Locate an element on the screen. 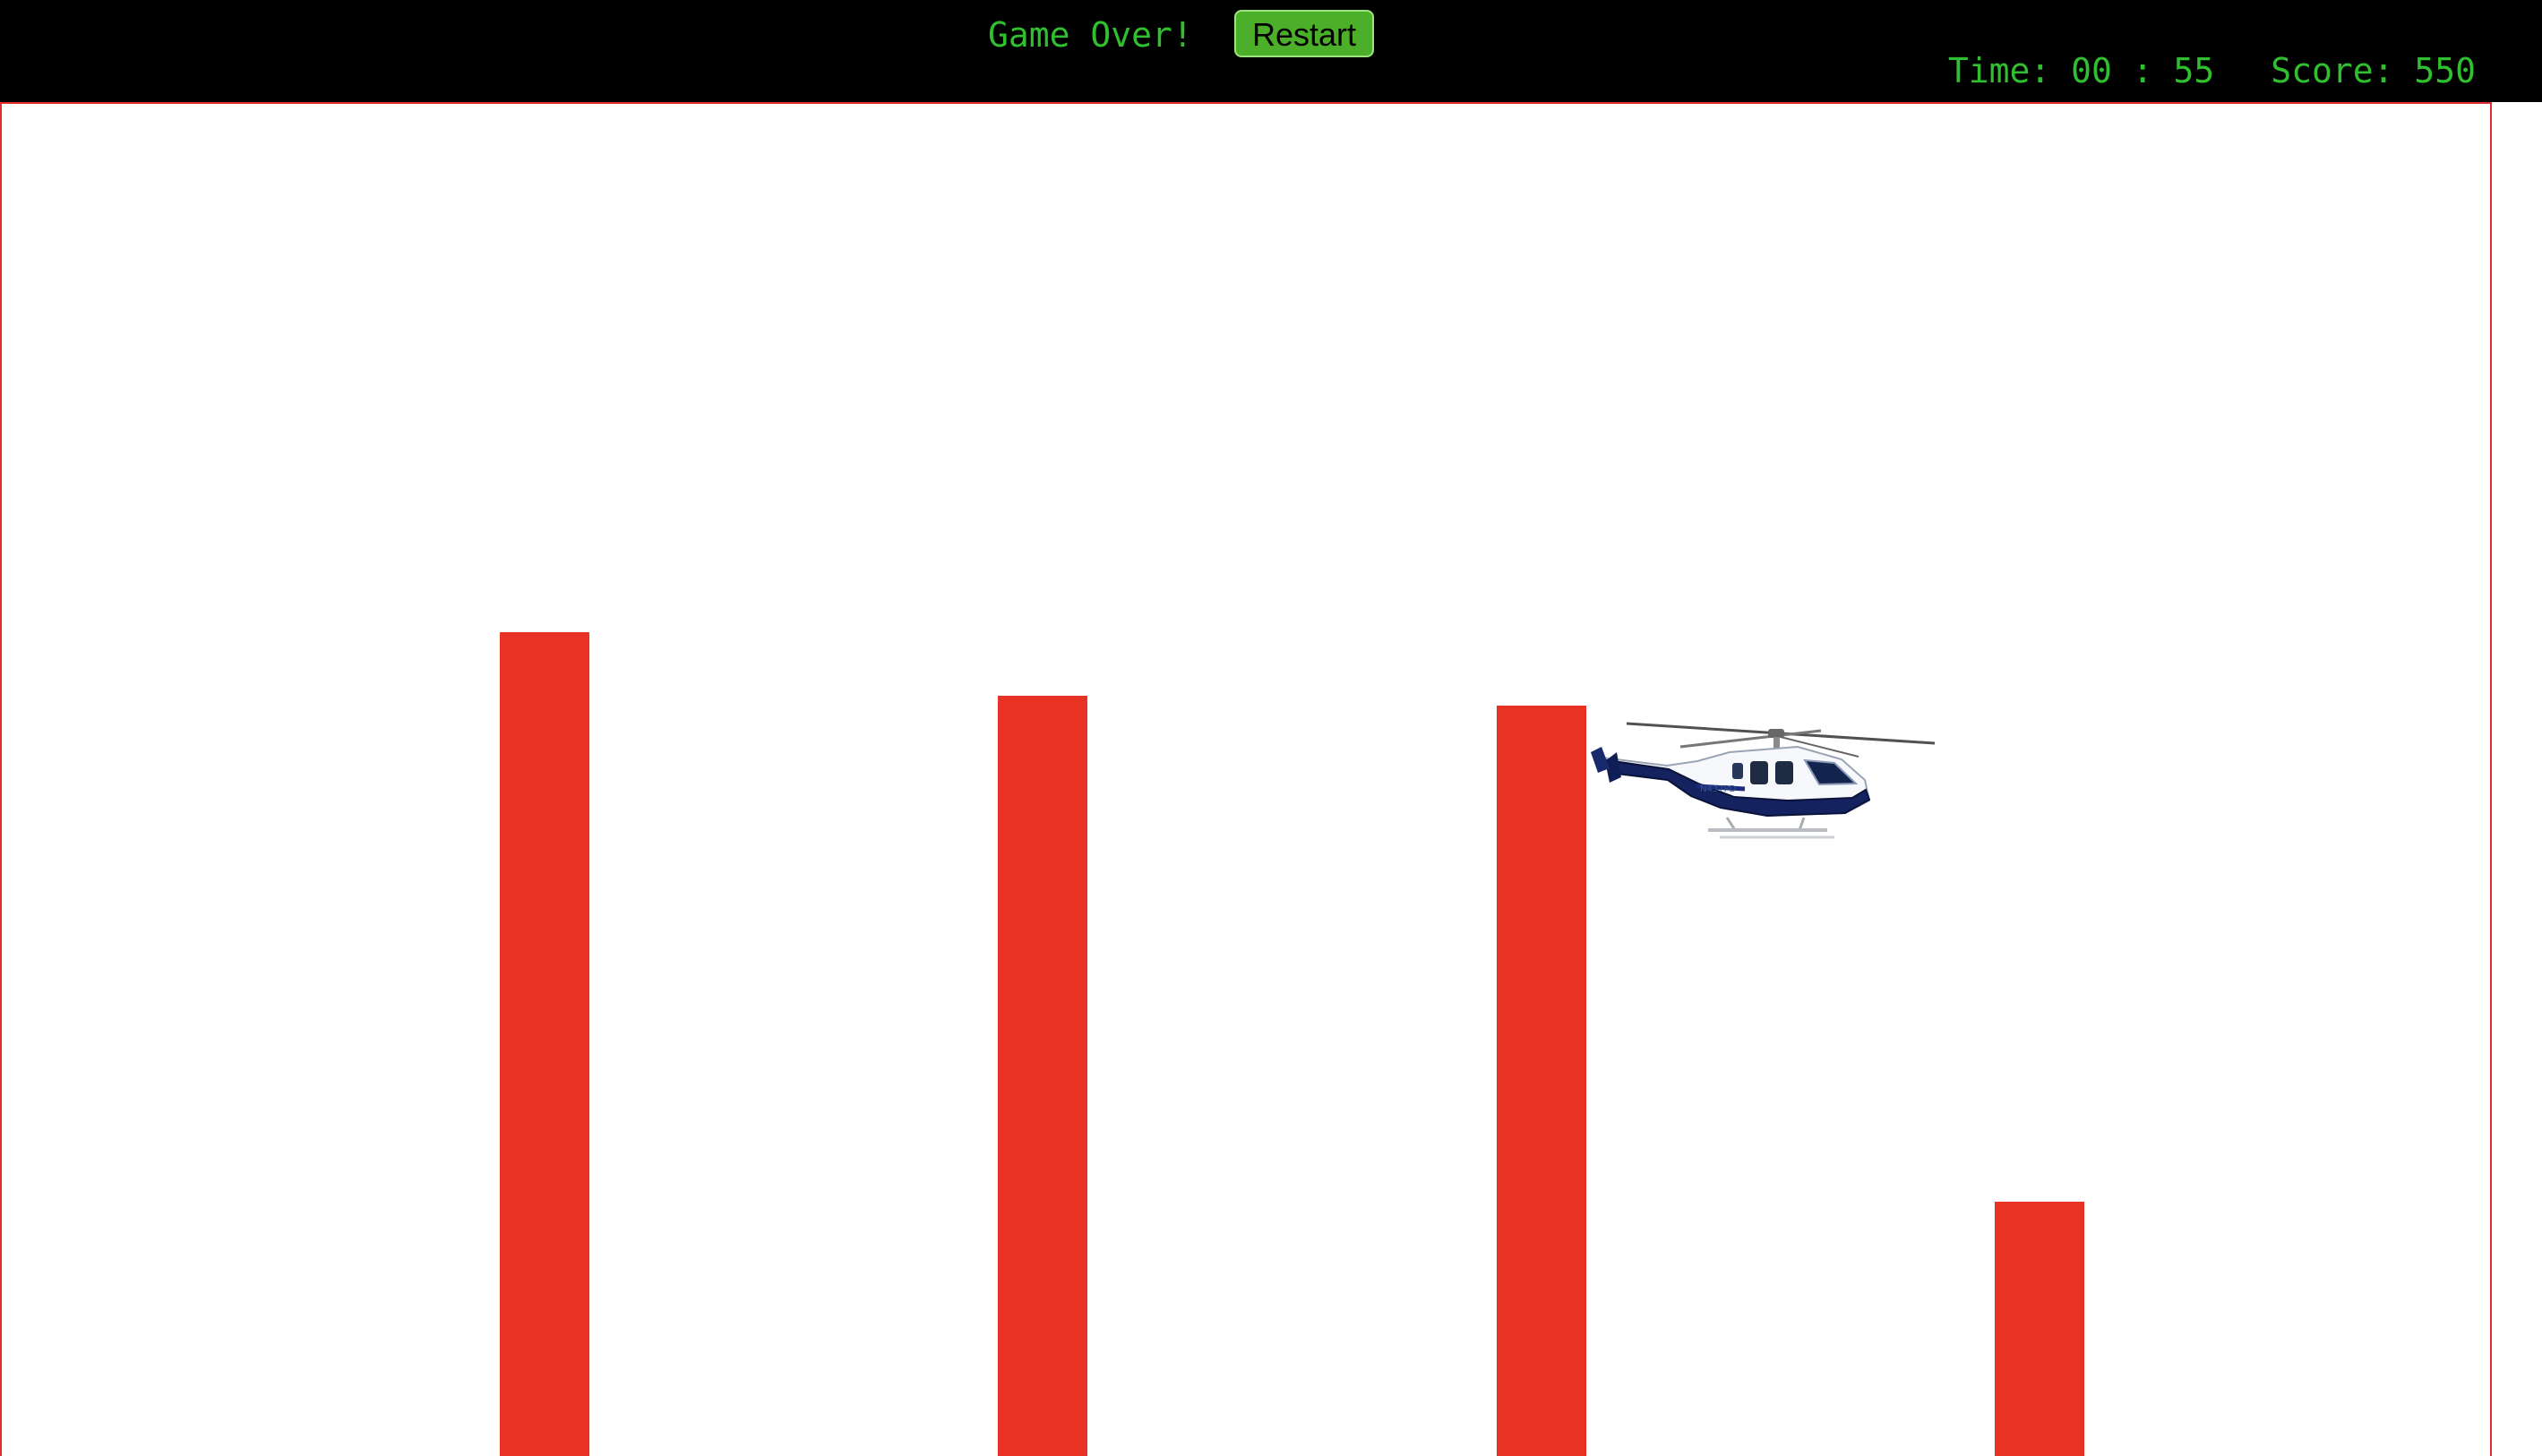 Image resolution: width=2542 pixels, height=1456 pixels. time-value: 00 : 55 is located at coordinates (2143, 70).